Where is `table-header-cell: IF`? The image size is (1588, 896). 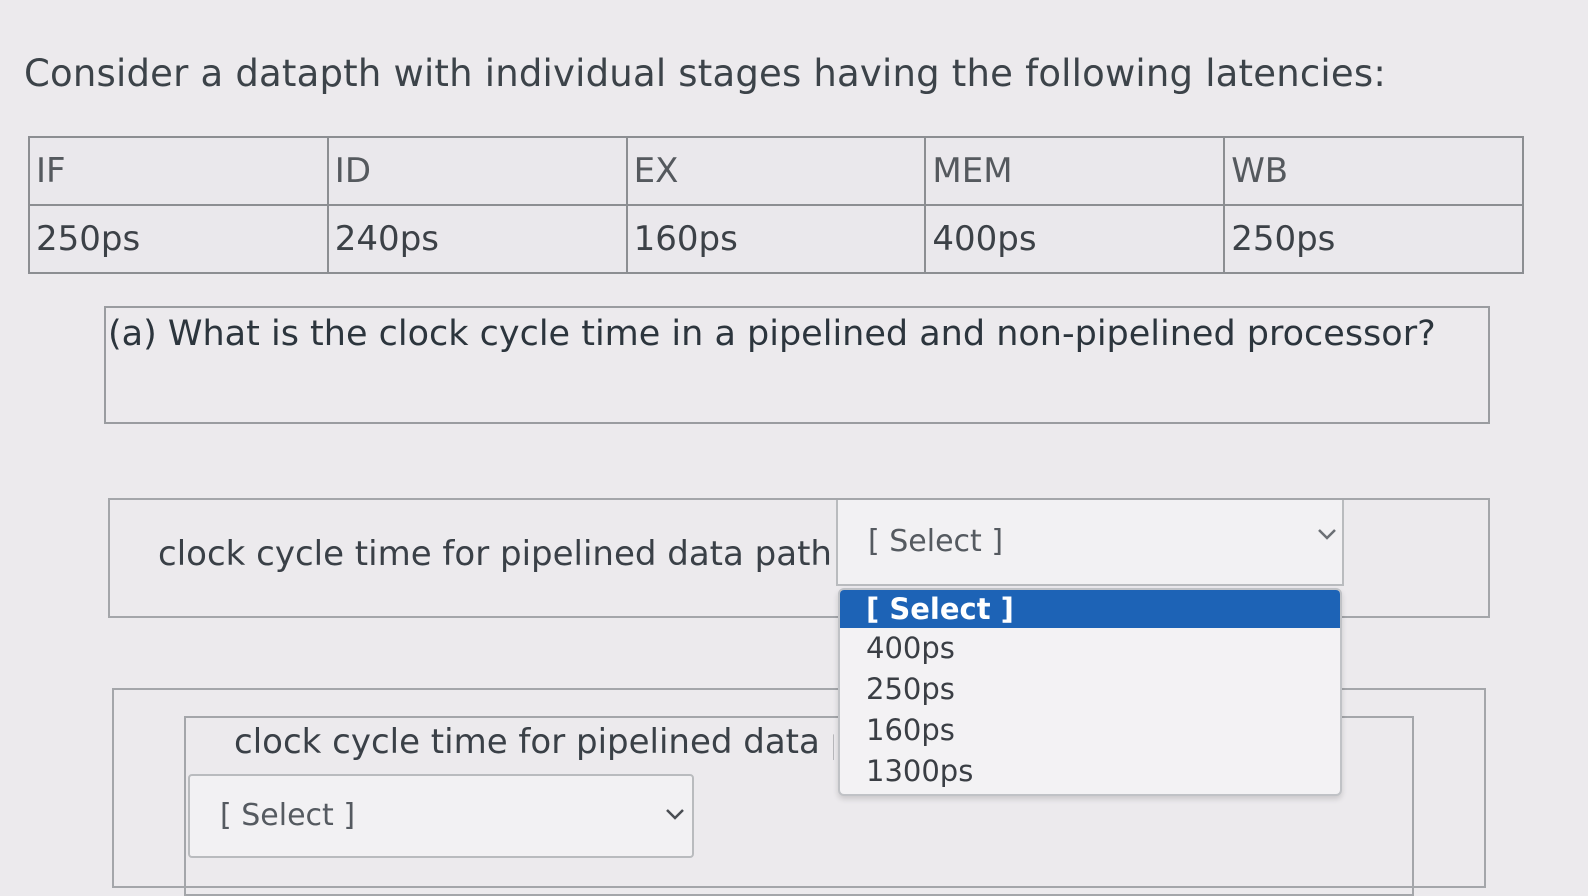 table-header-cell: IF is located at coordinates (178, 171).